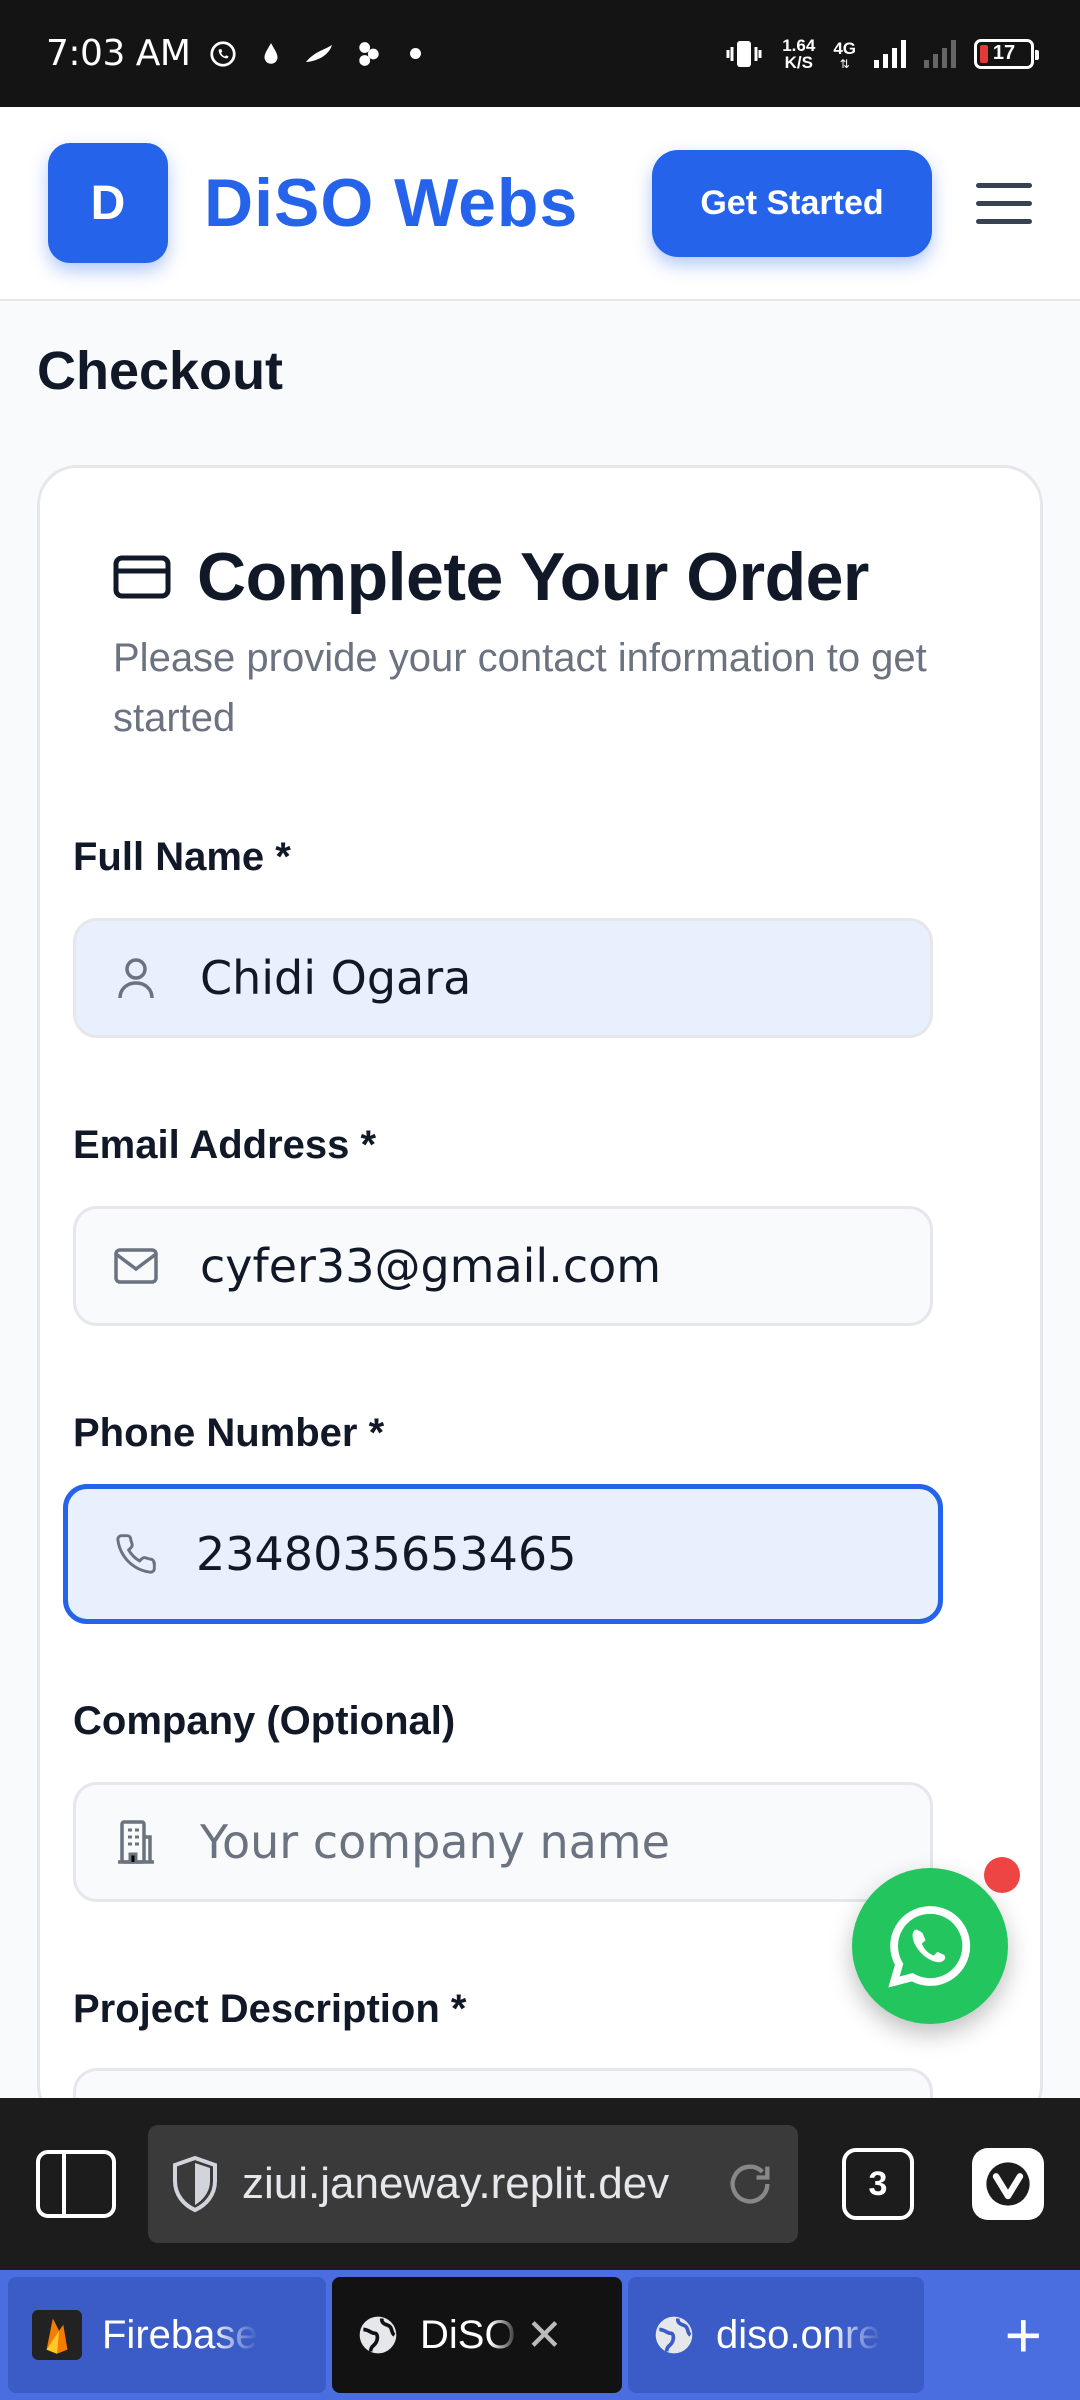  What do you see at coordinates (550, 1266) in the screenshot?
I see `email-input` at bounding box center [550, 1266].